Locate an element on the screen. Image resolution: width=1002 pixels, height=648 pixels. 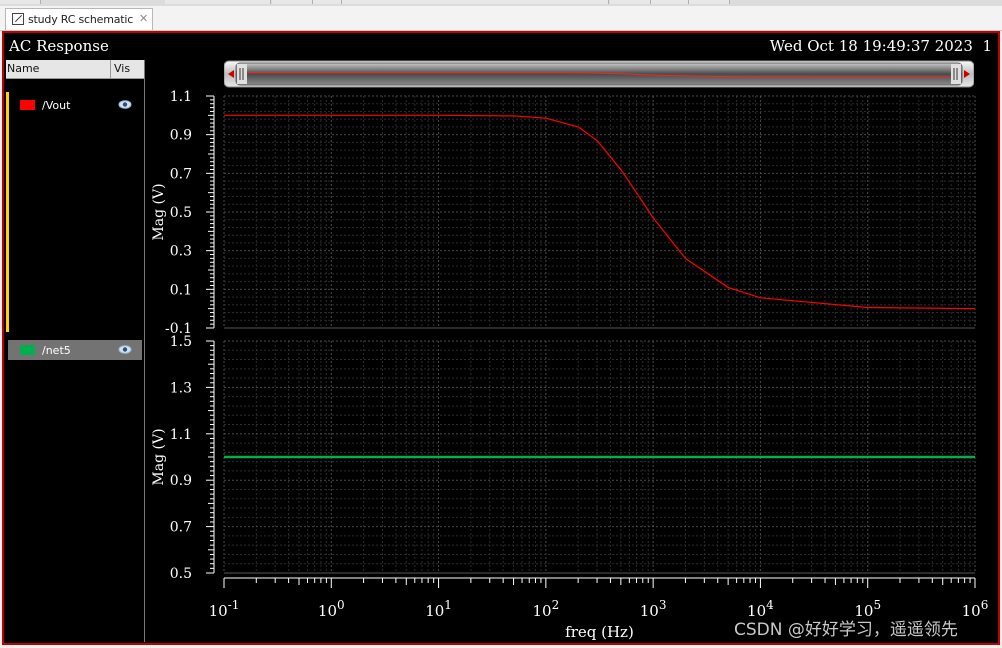
strip-selection-bar is located at coordinates (7, 212).